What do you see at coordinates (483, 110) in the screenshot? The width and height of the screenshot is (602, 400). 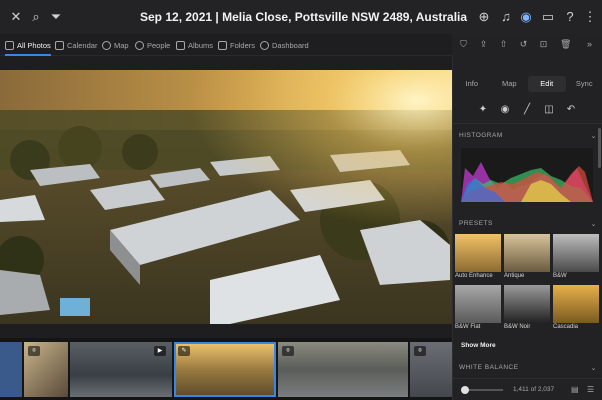 I see `magic-wand-icon: ✦` at bounding box center [483, 110].